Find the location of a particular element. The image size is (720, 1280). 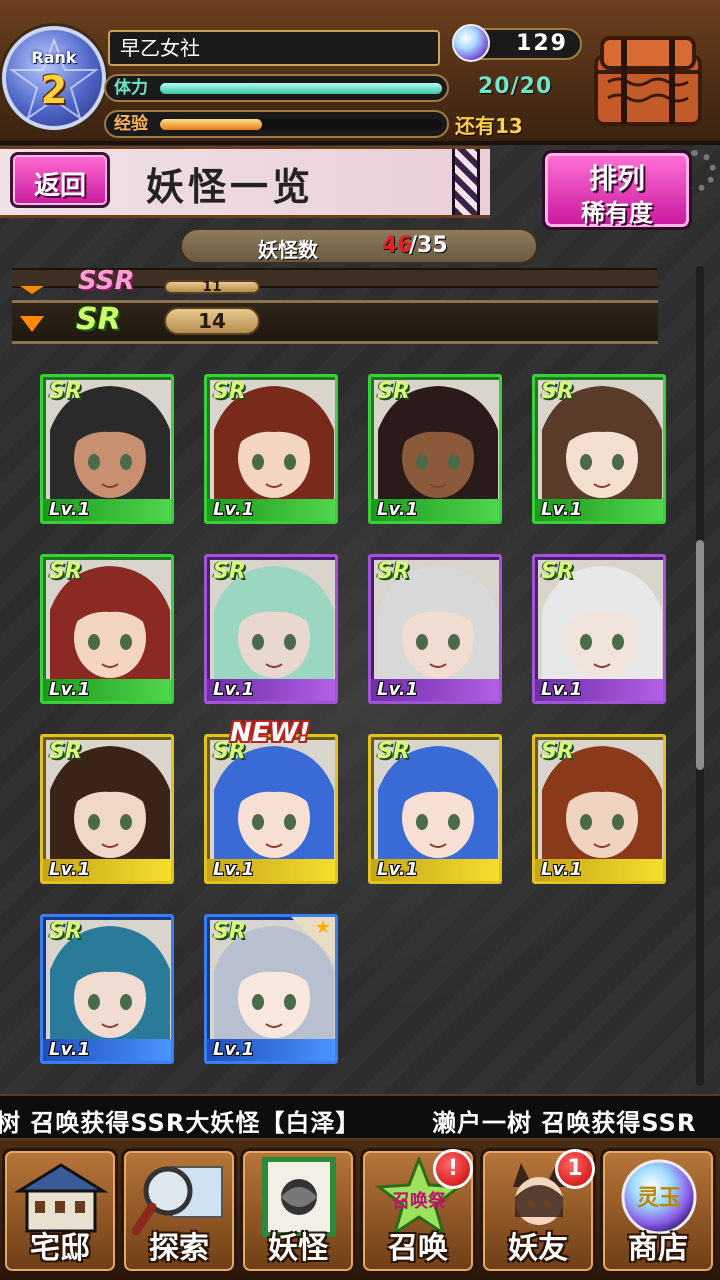

nav-label: 探索 is located at coordinates (179, 1248).